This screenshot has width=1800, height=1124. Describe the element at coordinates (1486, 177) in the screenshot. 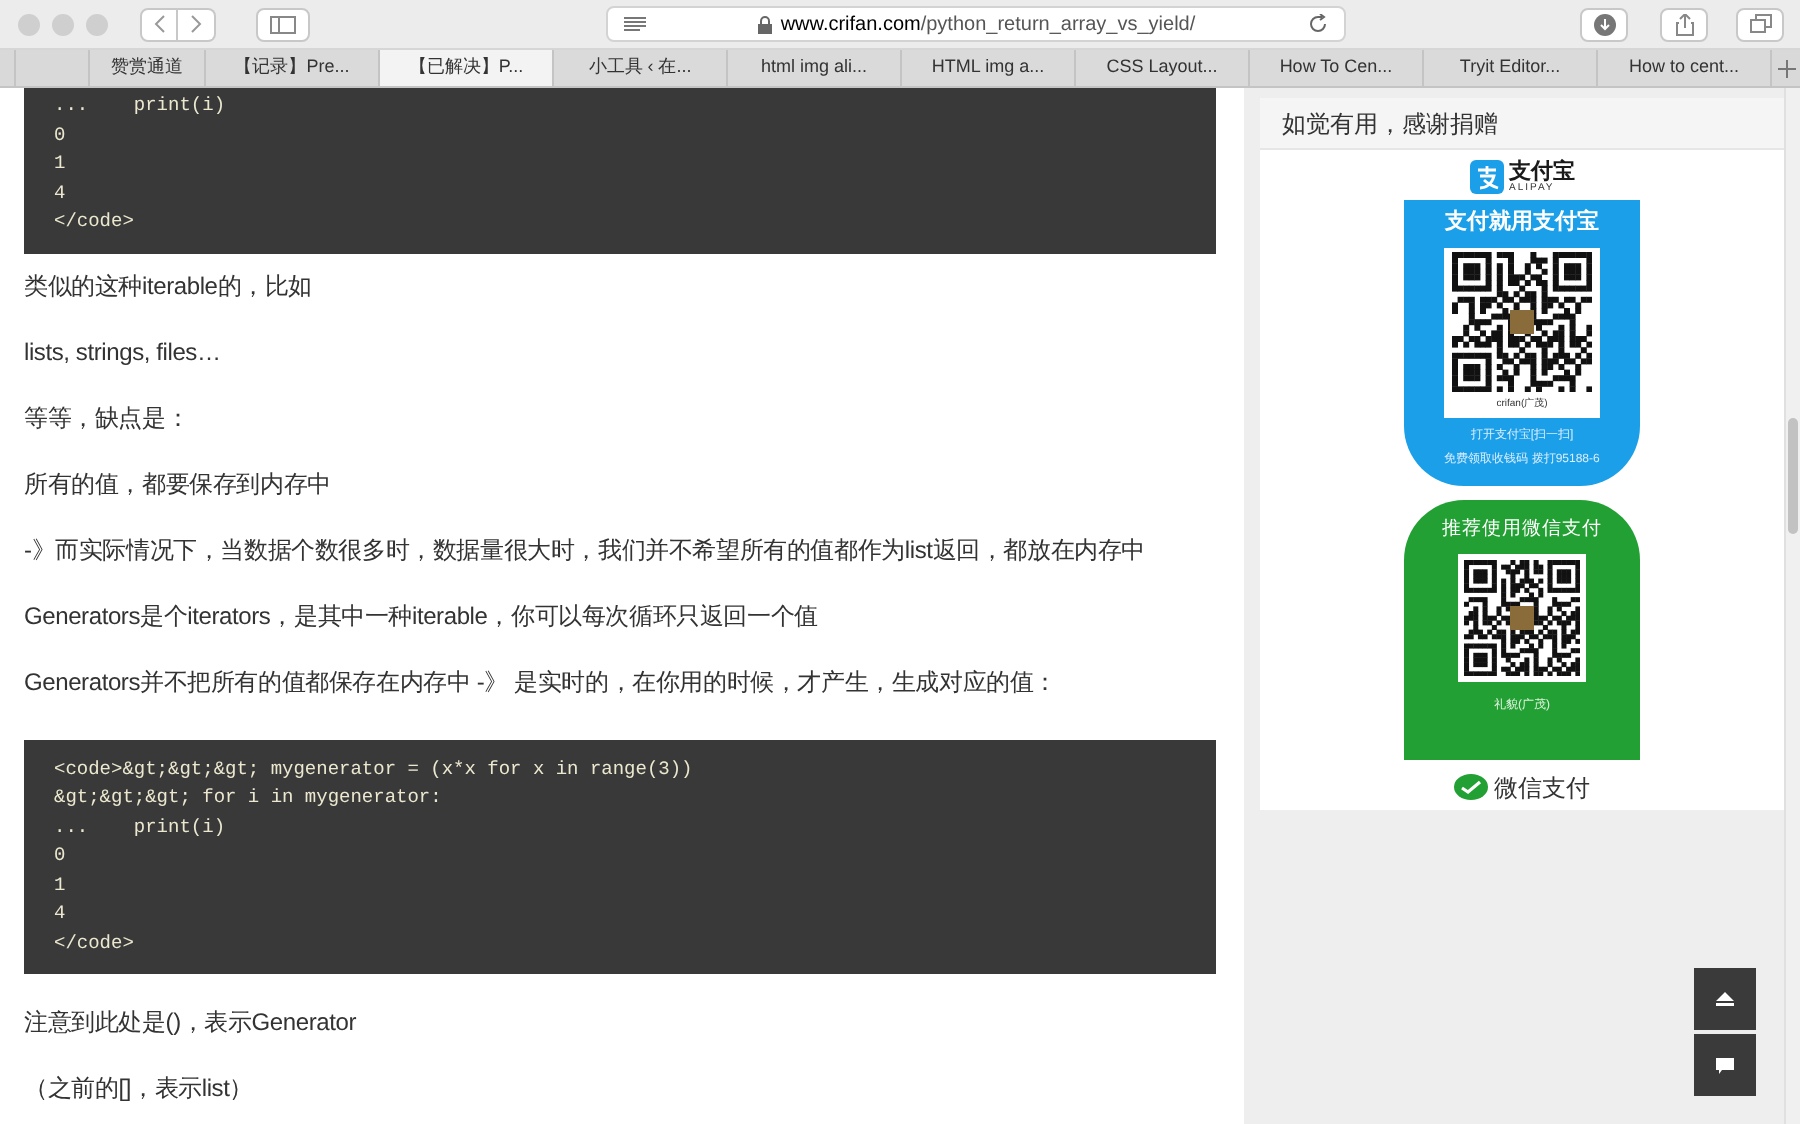

I see `alipay-logo-icon` at that location.